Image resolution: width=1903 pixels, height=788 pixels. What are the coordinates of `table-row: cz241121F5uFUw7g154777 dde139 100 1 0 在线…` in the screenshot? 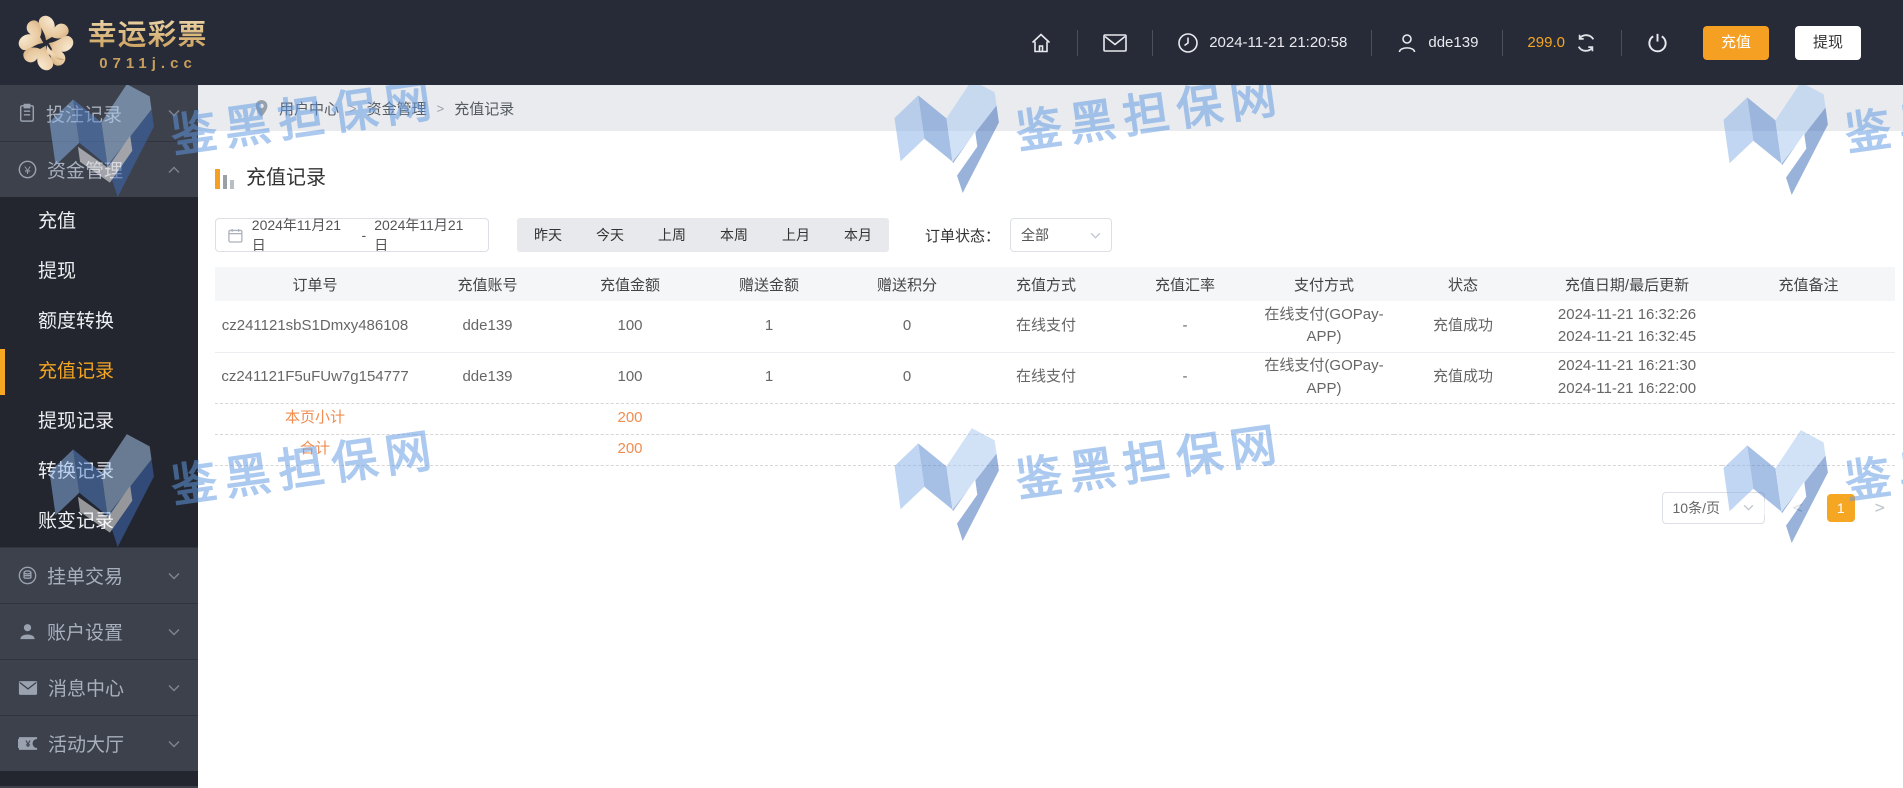 It's located at (1055, 378).